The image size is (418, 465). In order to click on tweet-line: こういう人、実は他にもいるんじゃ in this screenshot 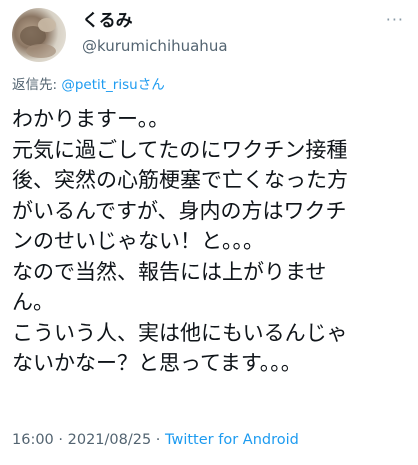, I will do `click(180, 332)`.